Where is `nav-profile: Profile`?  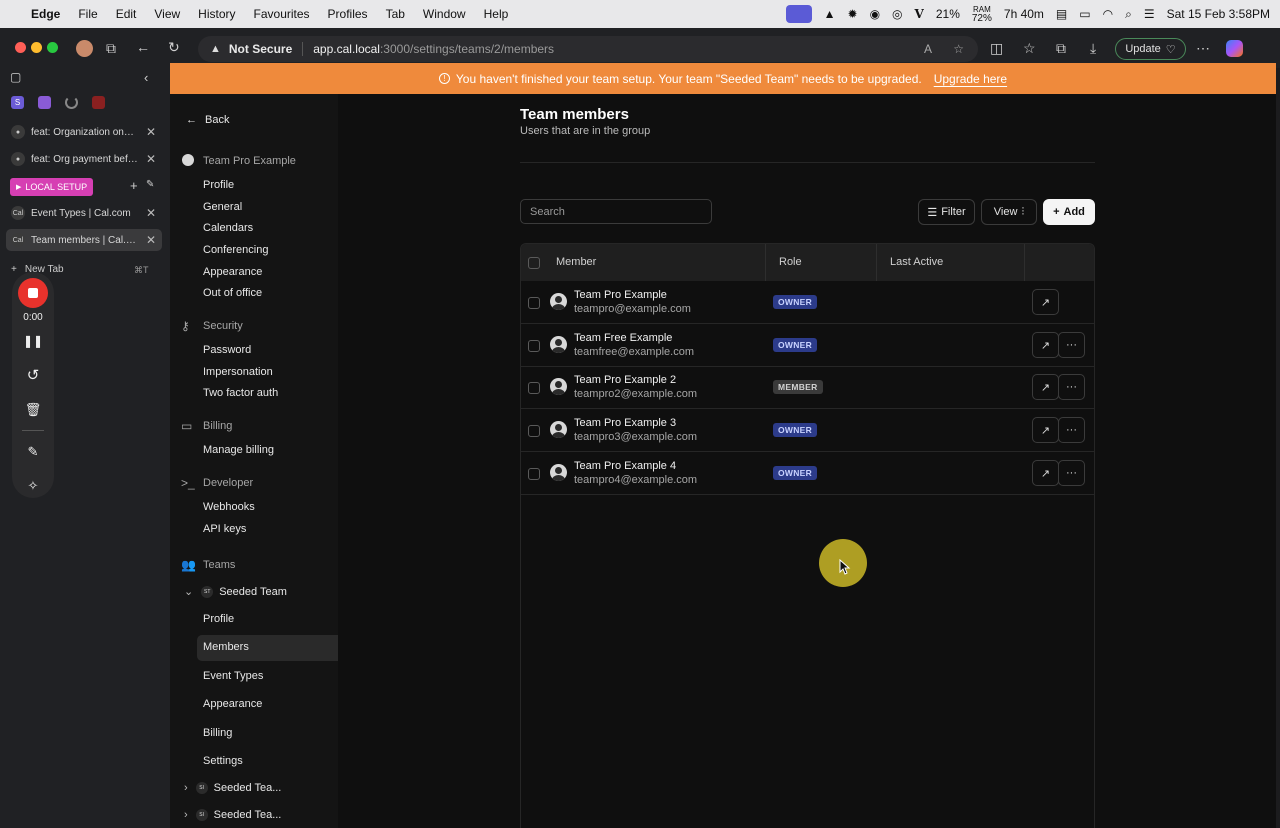
nav-profile: Profile is located at coordinates (218, 185).